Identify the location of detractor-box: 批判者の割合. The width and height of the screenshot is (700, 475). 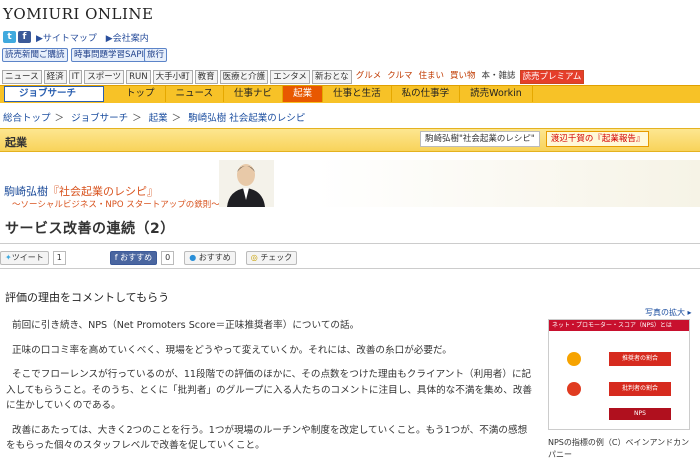
(640, 389).